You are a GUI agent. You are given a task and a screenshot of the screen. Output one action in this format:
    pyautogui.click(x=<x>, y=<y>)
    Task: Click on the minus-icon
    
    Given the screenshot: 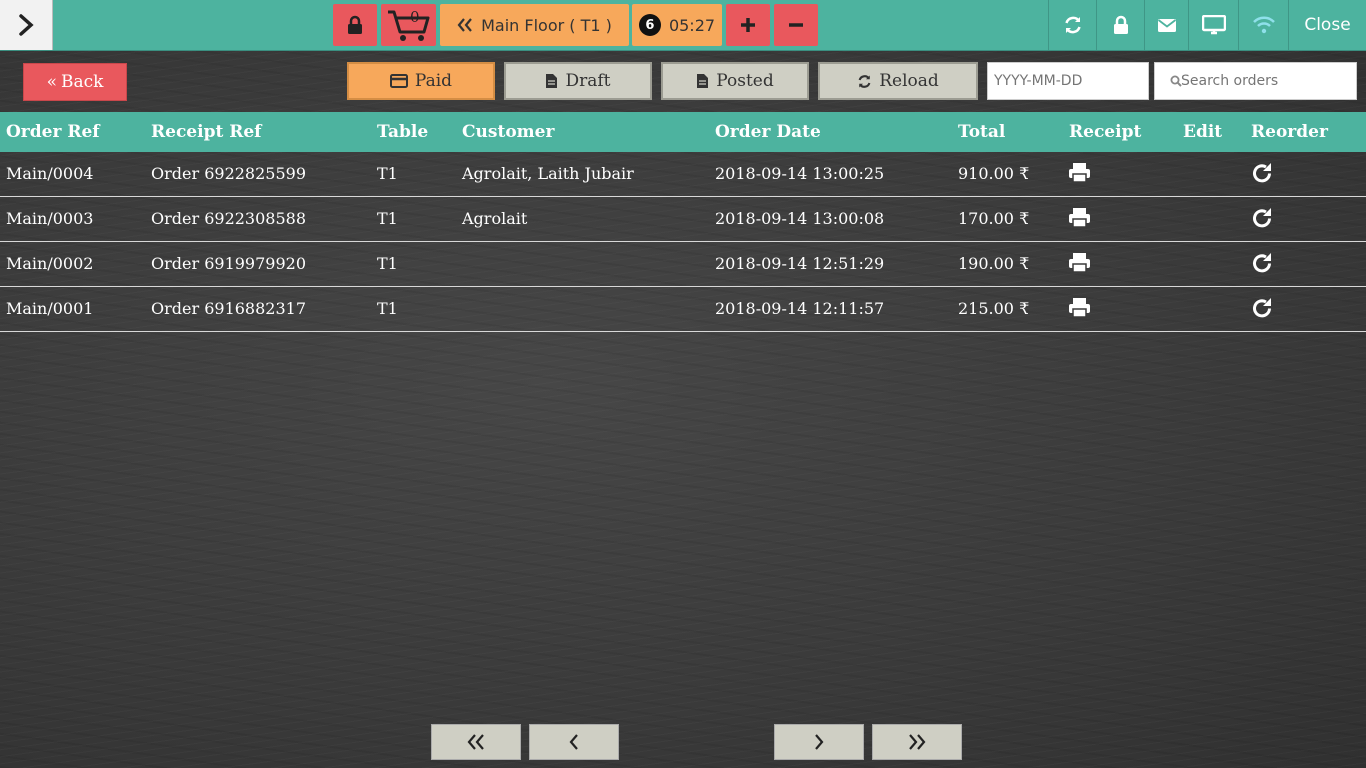 What is the action you would take?
    pyautogui.click(x=796, y=25)
    